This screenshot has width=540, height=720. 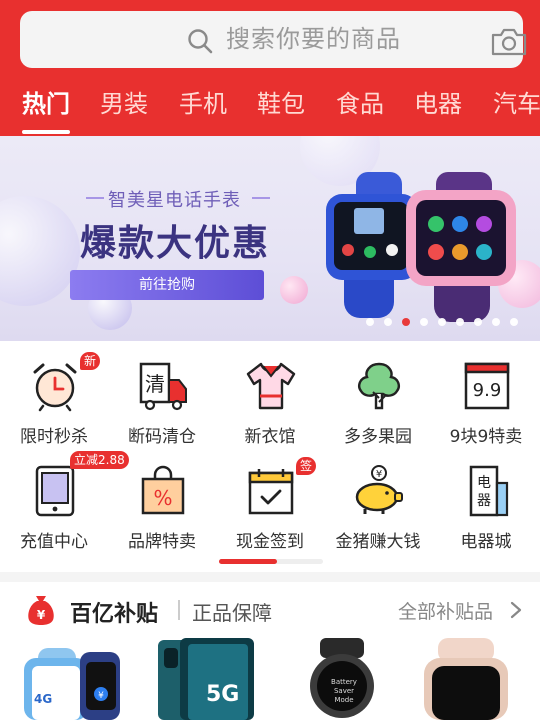 I want to click on search-placeholder: 搜索你要的商品, so click(x=313, y=39).